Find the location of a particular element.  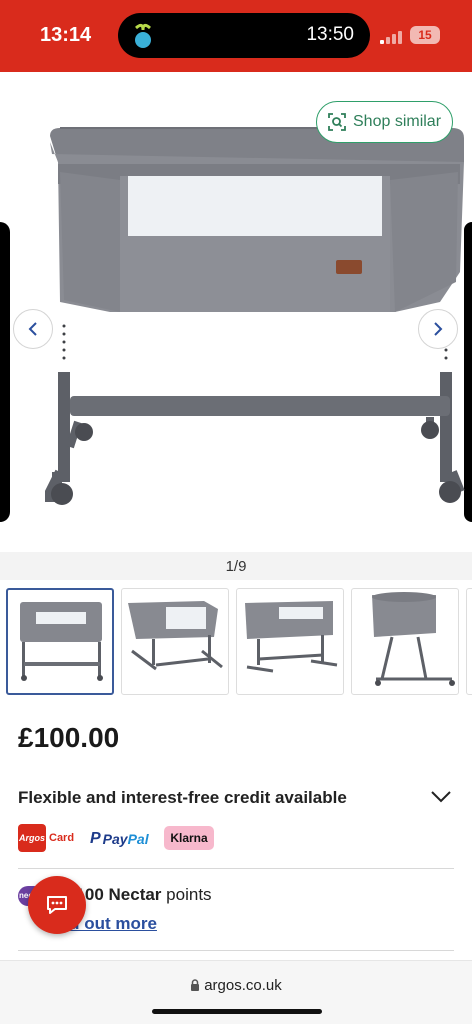

thumbnail-strip is located at coordinates (239, 642).